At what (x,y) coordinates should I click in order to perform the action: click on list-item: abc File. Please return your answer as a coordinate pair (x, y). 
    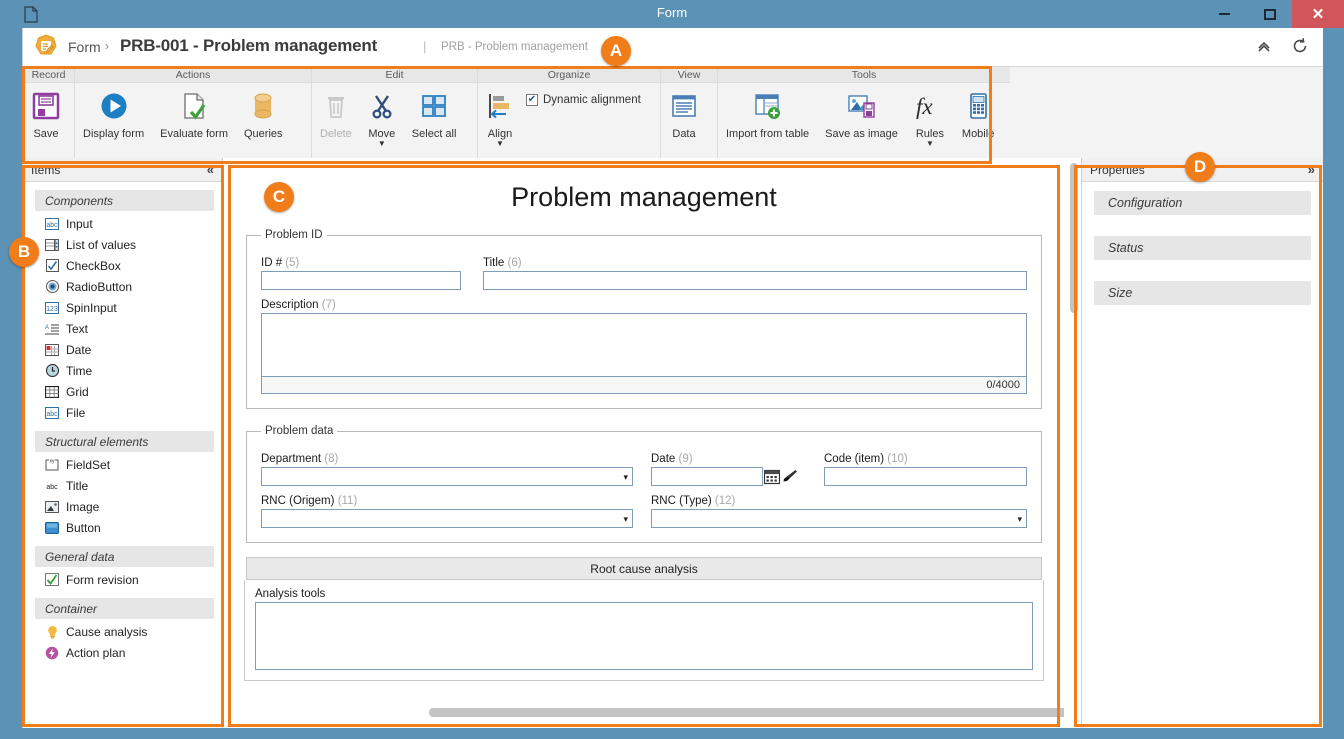
    Looking at the image, I should click on (122, 412).